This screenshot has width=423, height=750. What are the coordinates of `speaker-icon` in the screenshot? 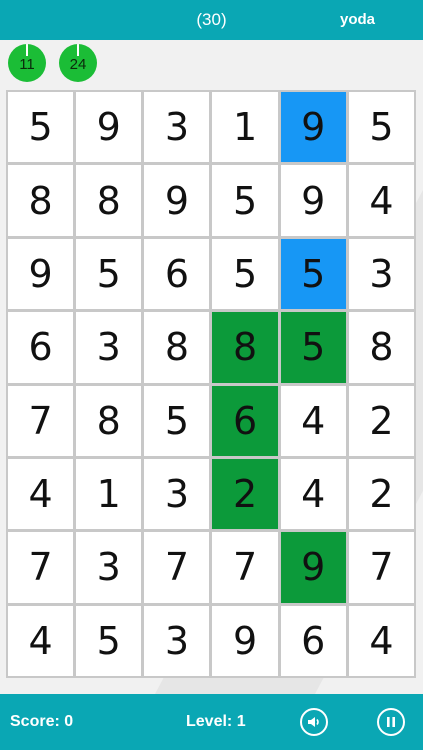 It's located at (313, 722).